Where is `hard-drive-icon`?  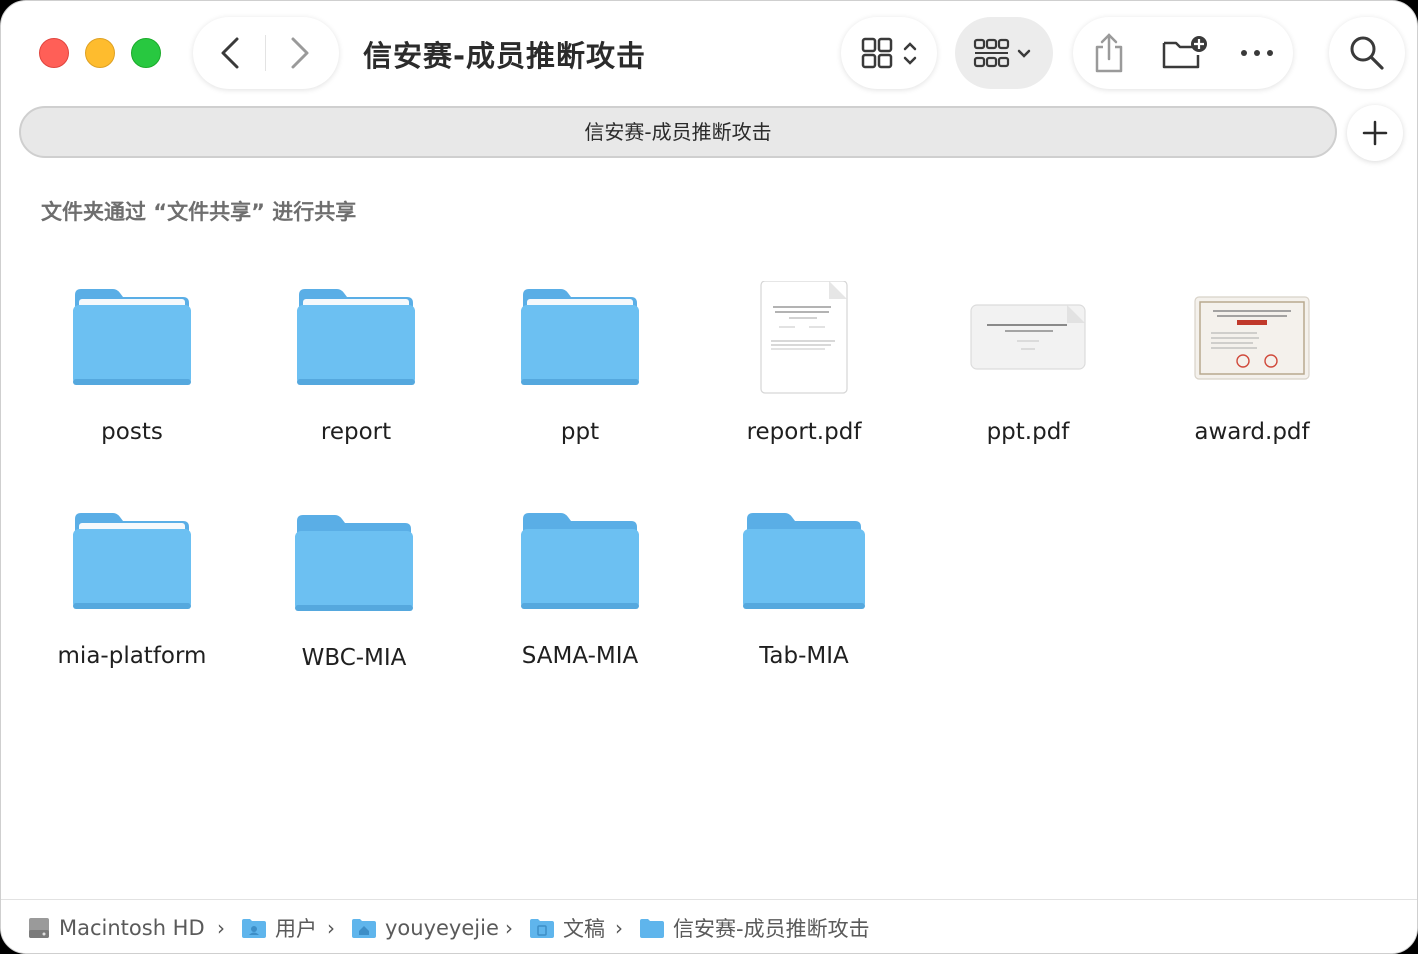
hard-drive-icon is located at coordinates (39, 928).